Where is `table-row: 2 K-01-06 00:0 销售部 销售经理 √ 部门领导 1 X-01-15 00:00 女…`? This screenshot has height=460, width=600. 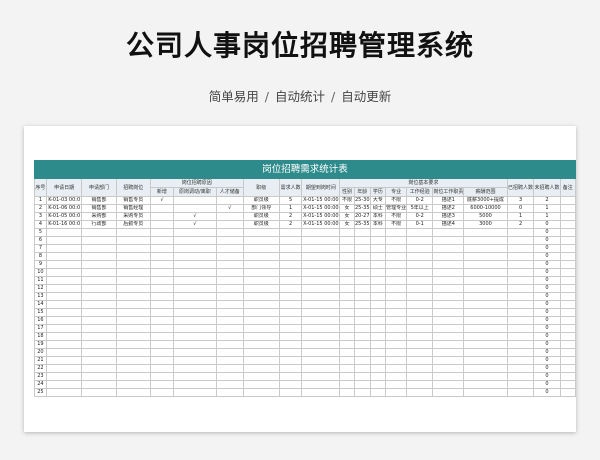
table-row: 2 K-01-06 00:0 销售部 销售经理 √ 部门领导 1 X-01-15 00:00 女… is located at coordinates (305, 208).